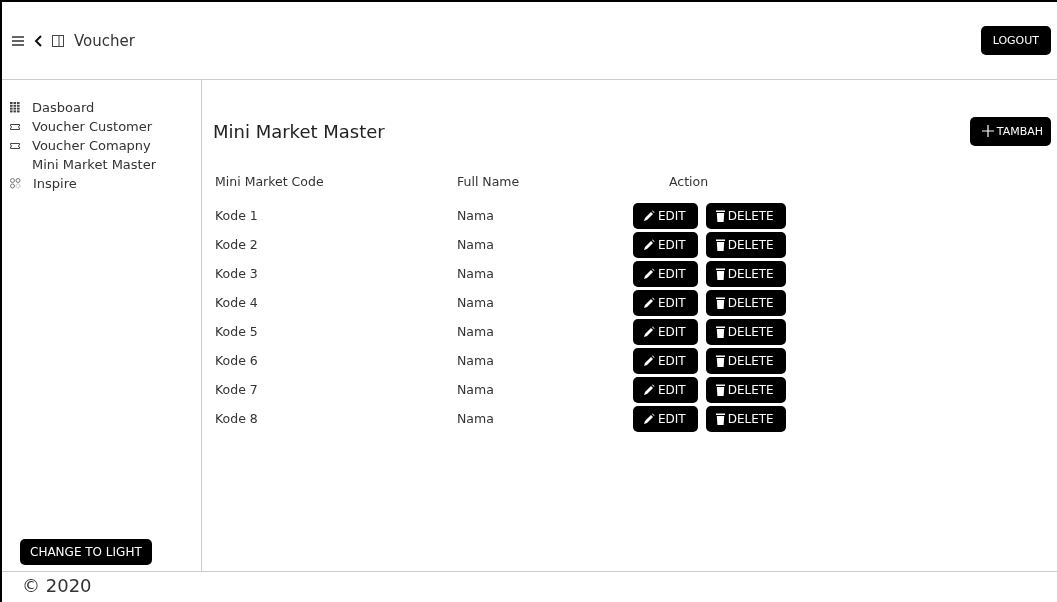  What do you see at coordinates (489, 181) in the screenshot?
I see `column-header: Full Name` at bounding box center [489, 181].